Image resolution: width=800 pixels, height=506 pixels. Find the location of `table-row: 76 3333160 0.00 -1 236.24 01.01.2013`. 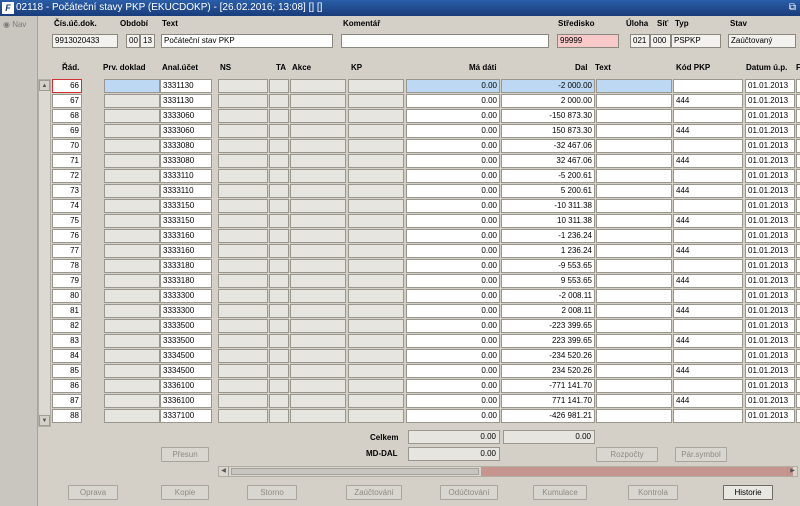

table-row: 76 3333160 0.00 -1 236.24 01.01.2013 is located at coordinates (426, 236).